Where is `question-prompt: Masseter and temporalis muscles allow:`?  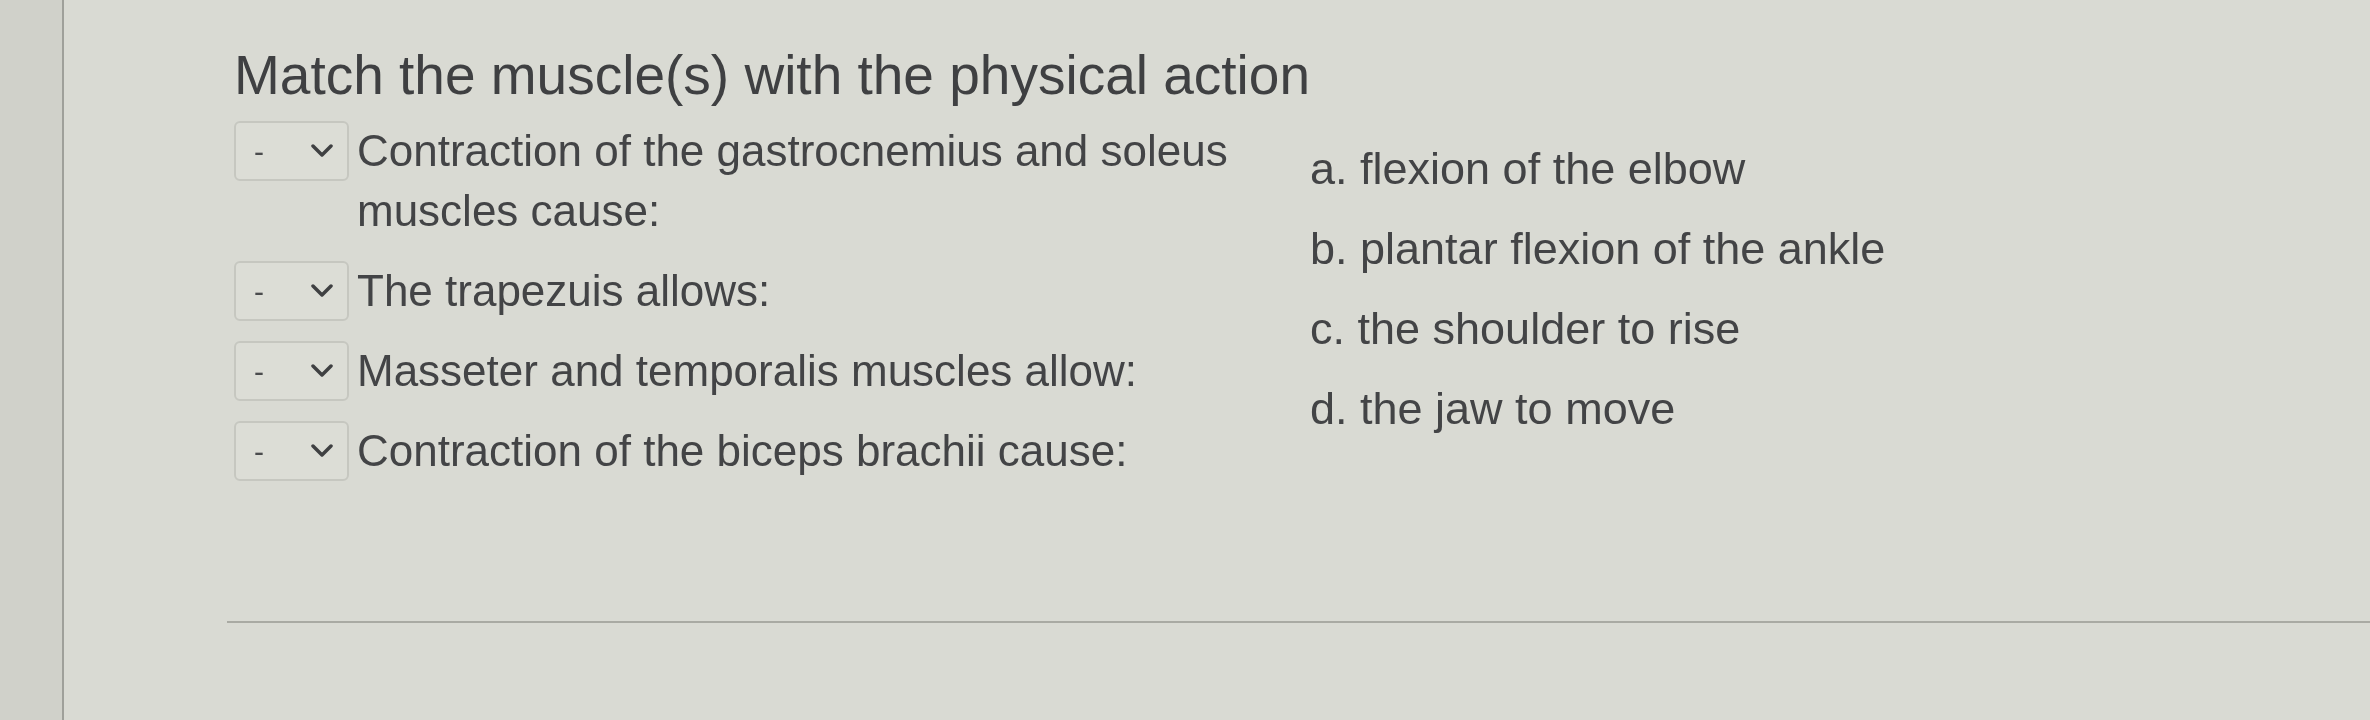 question-prompt: Masseter and temporalis muscles allow: is located at coordinates (748, 371).